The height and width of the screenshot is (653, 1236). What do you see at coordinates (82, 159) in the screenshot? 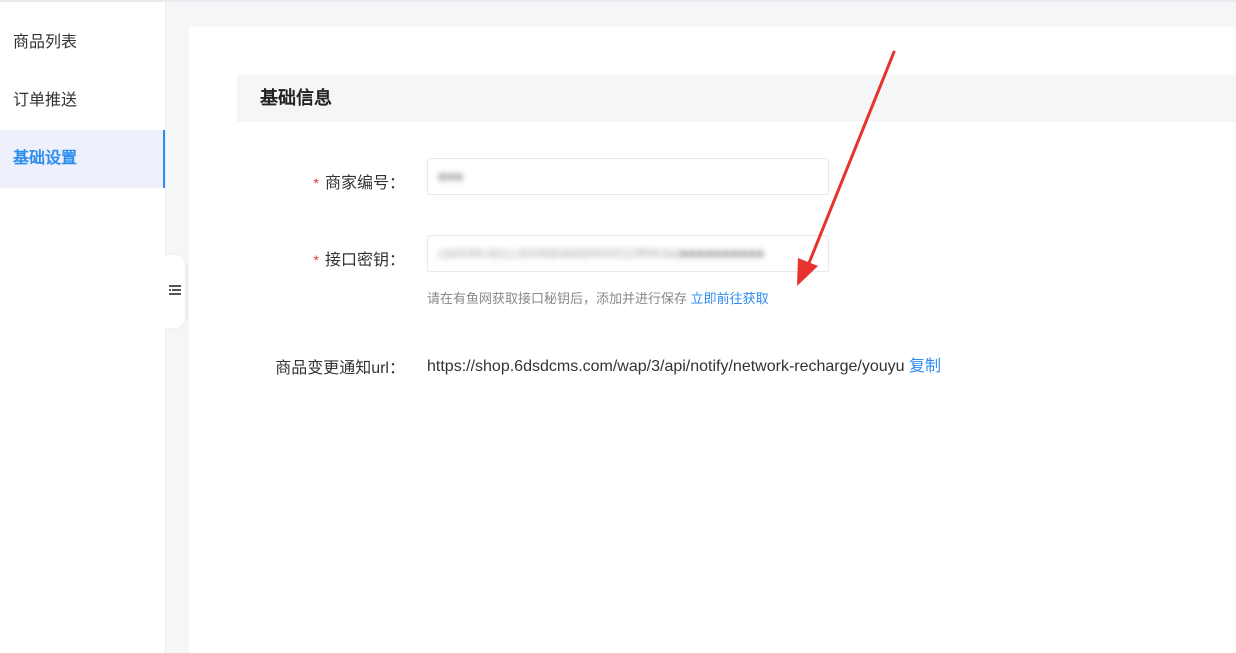
I see `sidebar-item-basic-settings: 基础设置` at bounding box center [82, 159].